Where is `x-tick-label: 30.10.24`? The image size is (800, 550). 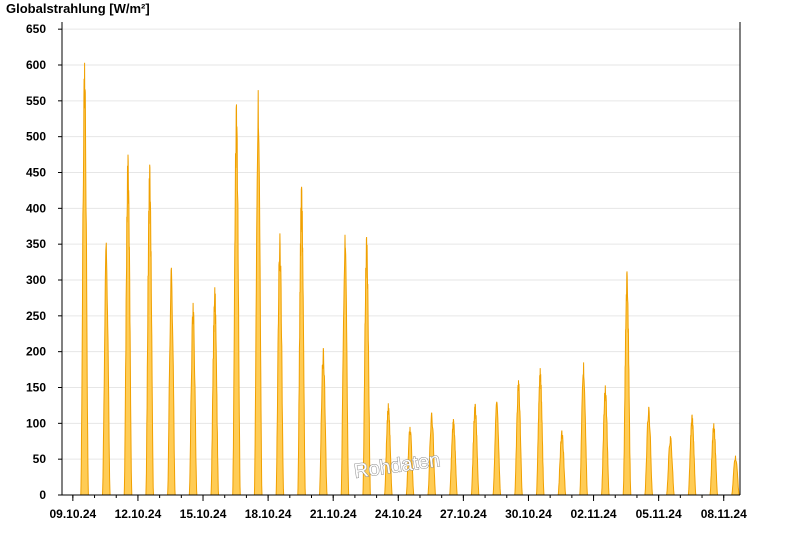 x-tick-label: 30.10.24 is located at coordinates (528, 514).